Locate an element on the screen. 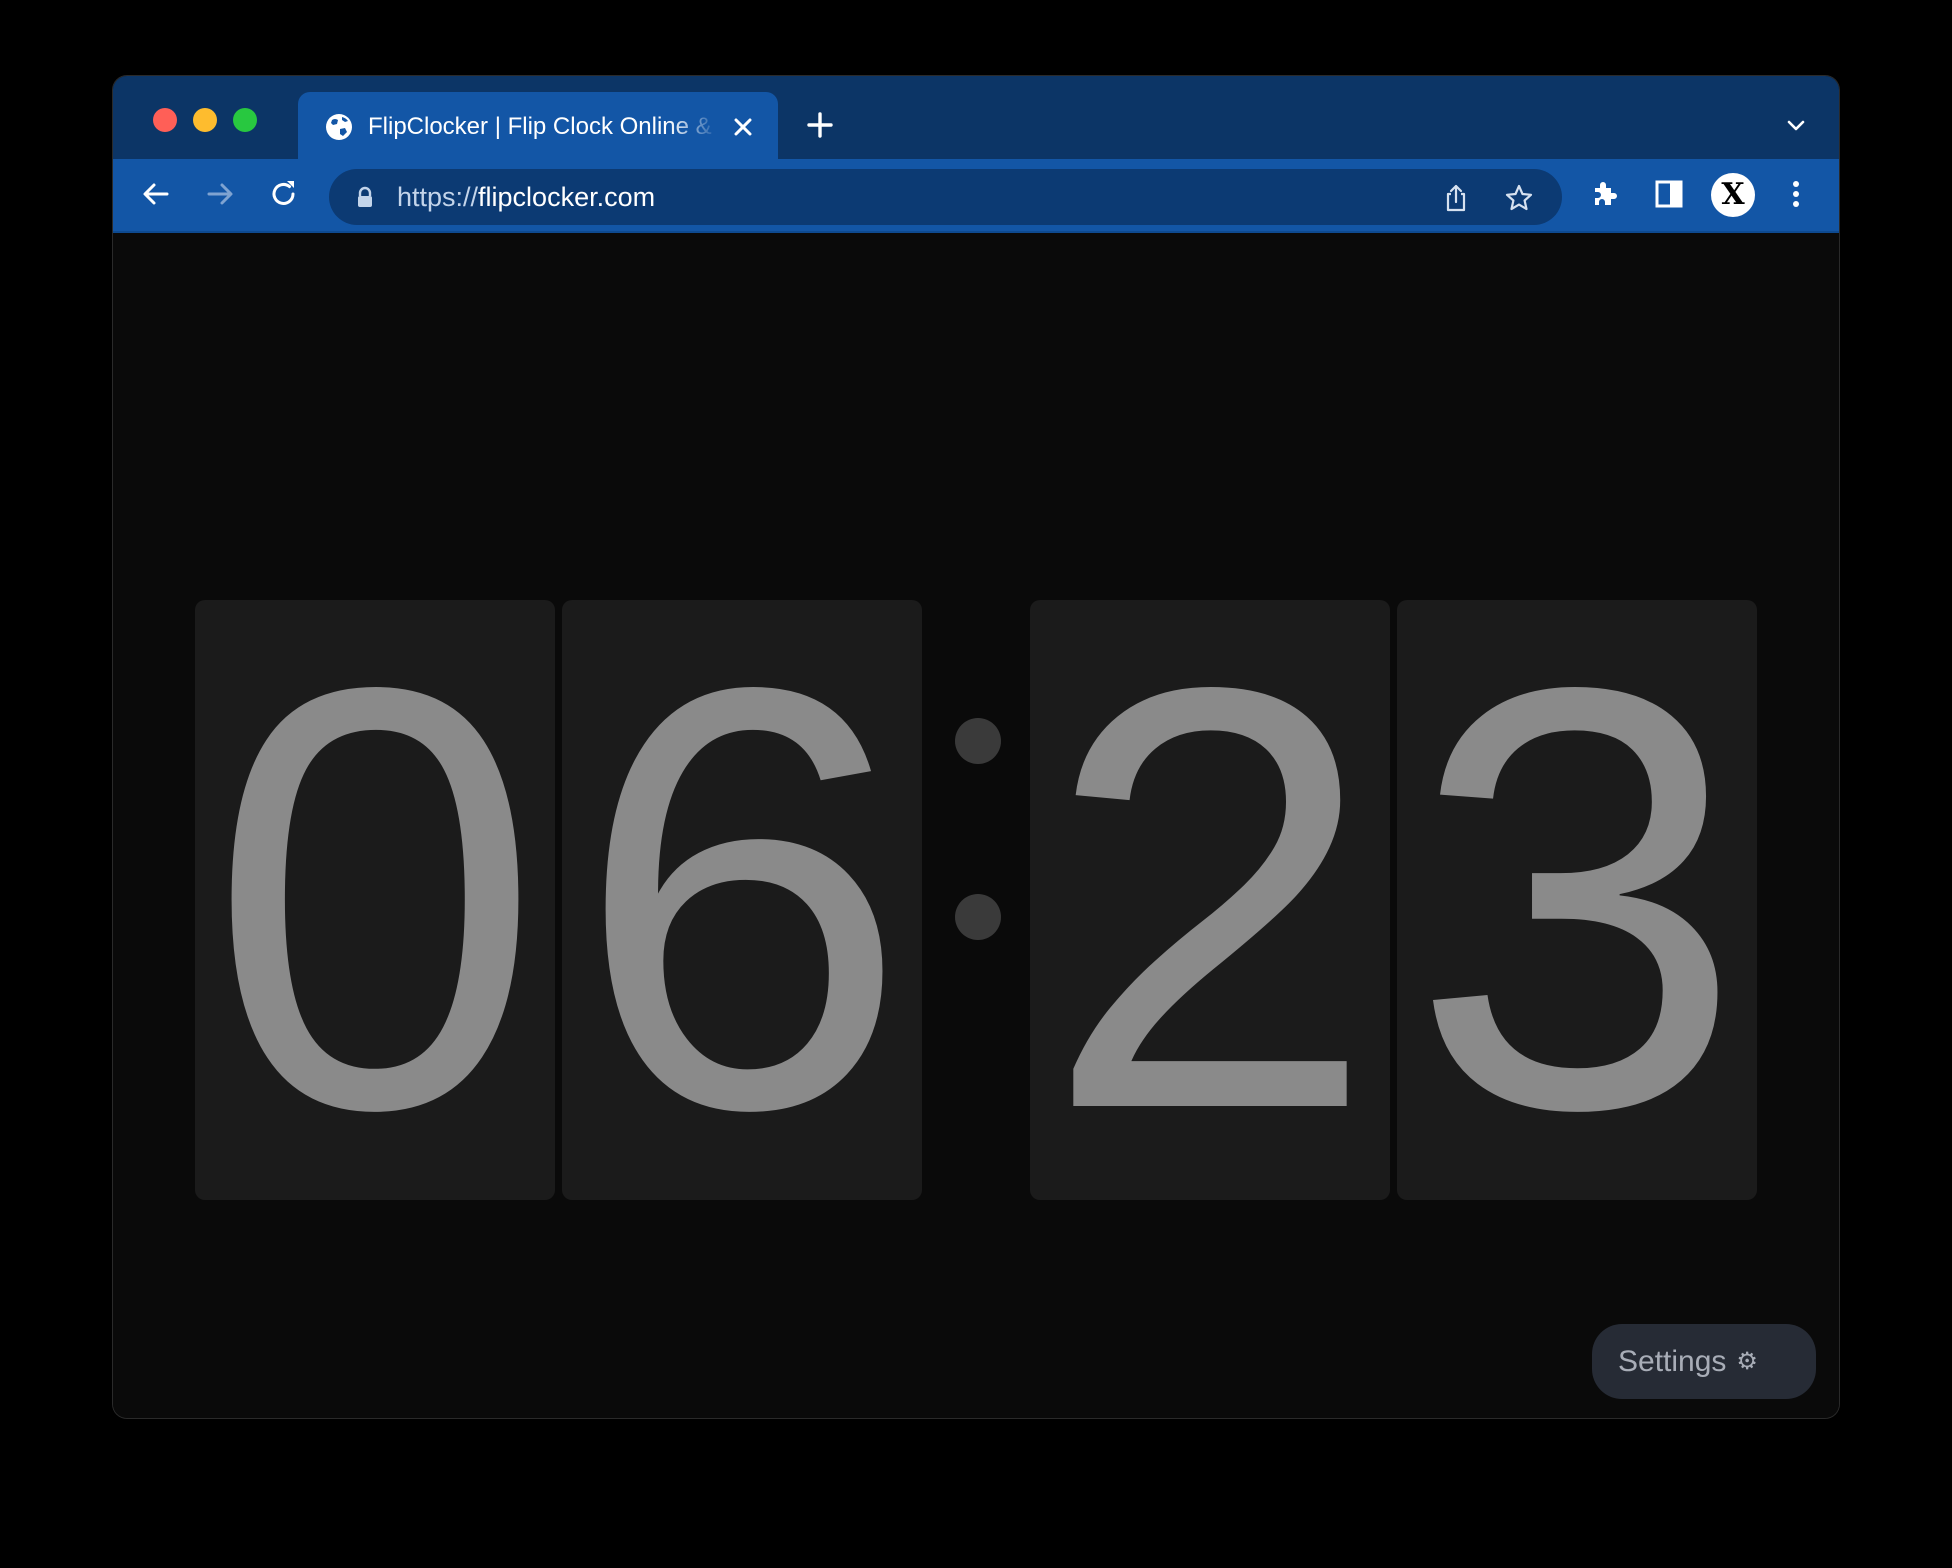  new-tab-icon is located at coordinates (820, 125).